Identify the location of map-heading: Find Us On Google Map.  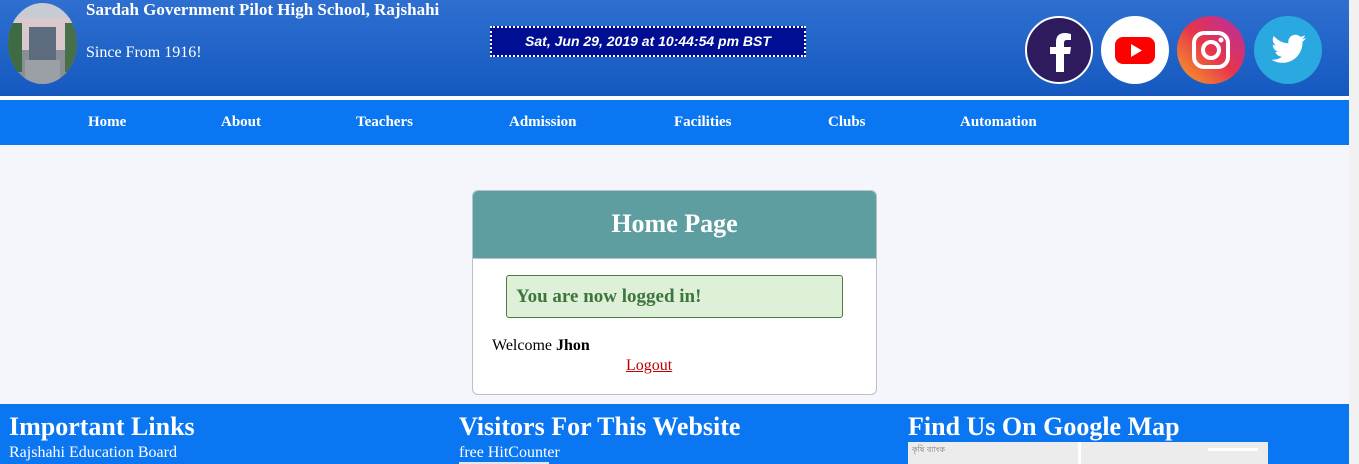
(1044, 426).